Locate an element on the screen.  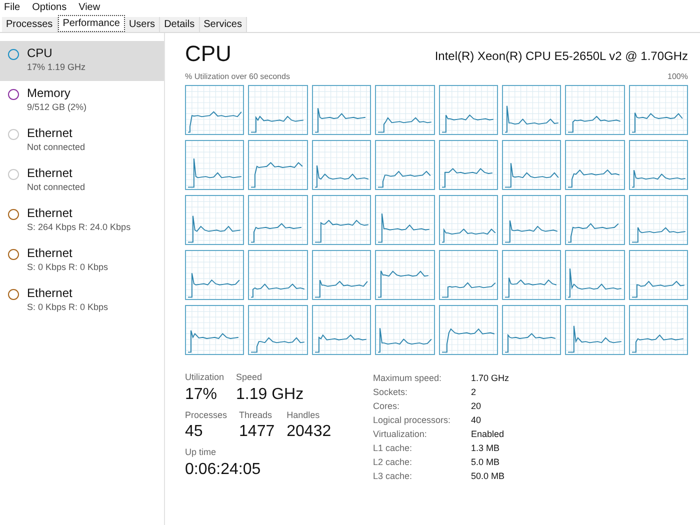
menu-item: Options is located at coordinates (49, 7).